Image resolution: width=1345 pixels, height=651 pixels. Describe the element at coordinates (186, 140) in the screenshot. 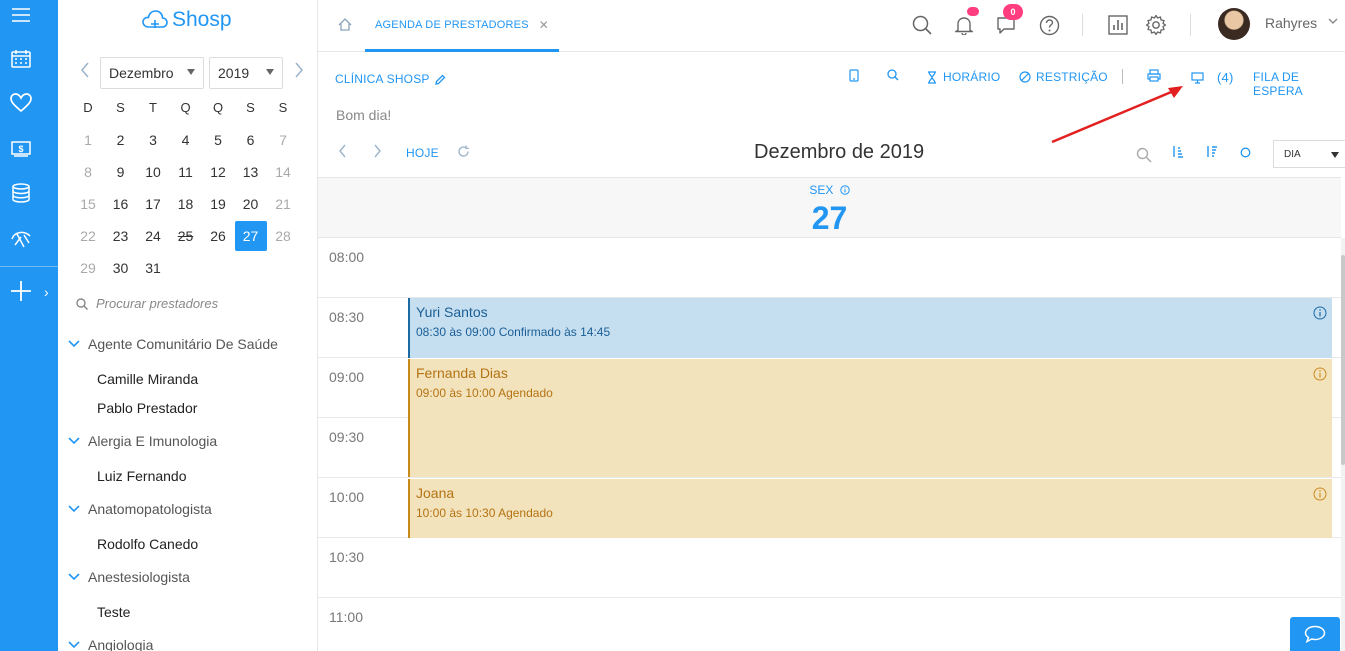

I see `calendar-day: 4` at that location.